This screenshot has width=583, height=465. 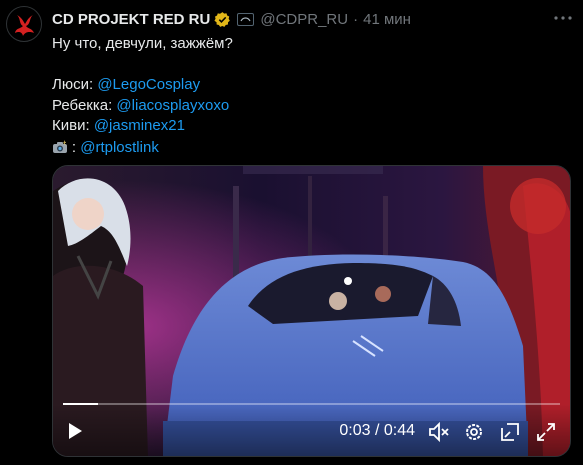 What do you see at coordinates (246, 19) in the screenshot?
I see `affiliate-badge-icon` at bounding box center [246, 19].